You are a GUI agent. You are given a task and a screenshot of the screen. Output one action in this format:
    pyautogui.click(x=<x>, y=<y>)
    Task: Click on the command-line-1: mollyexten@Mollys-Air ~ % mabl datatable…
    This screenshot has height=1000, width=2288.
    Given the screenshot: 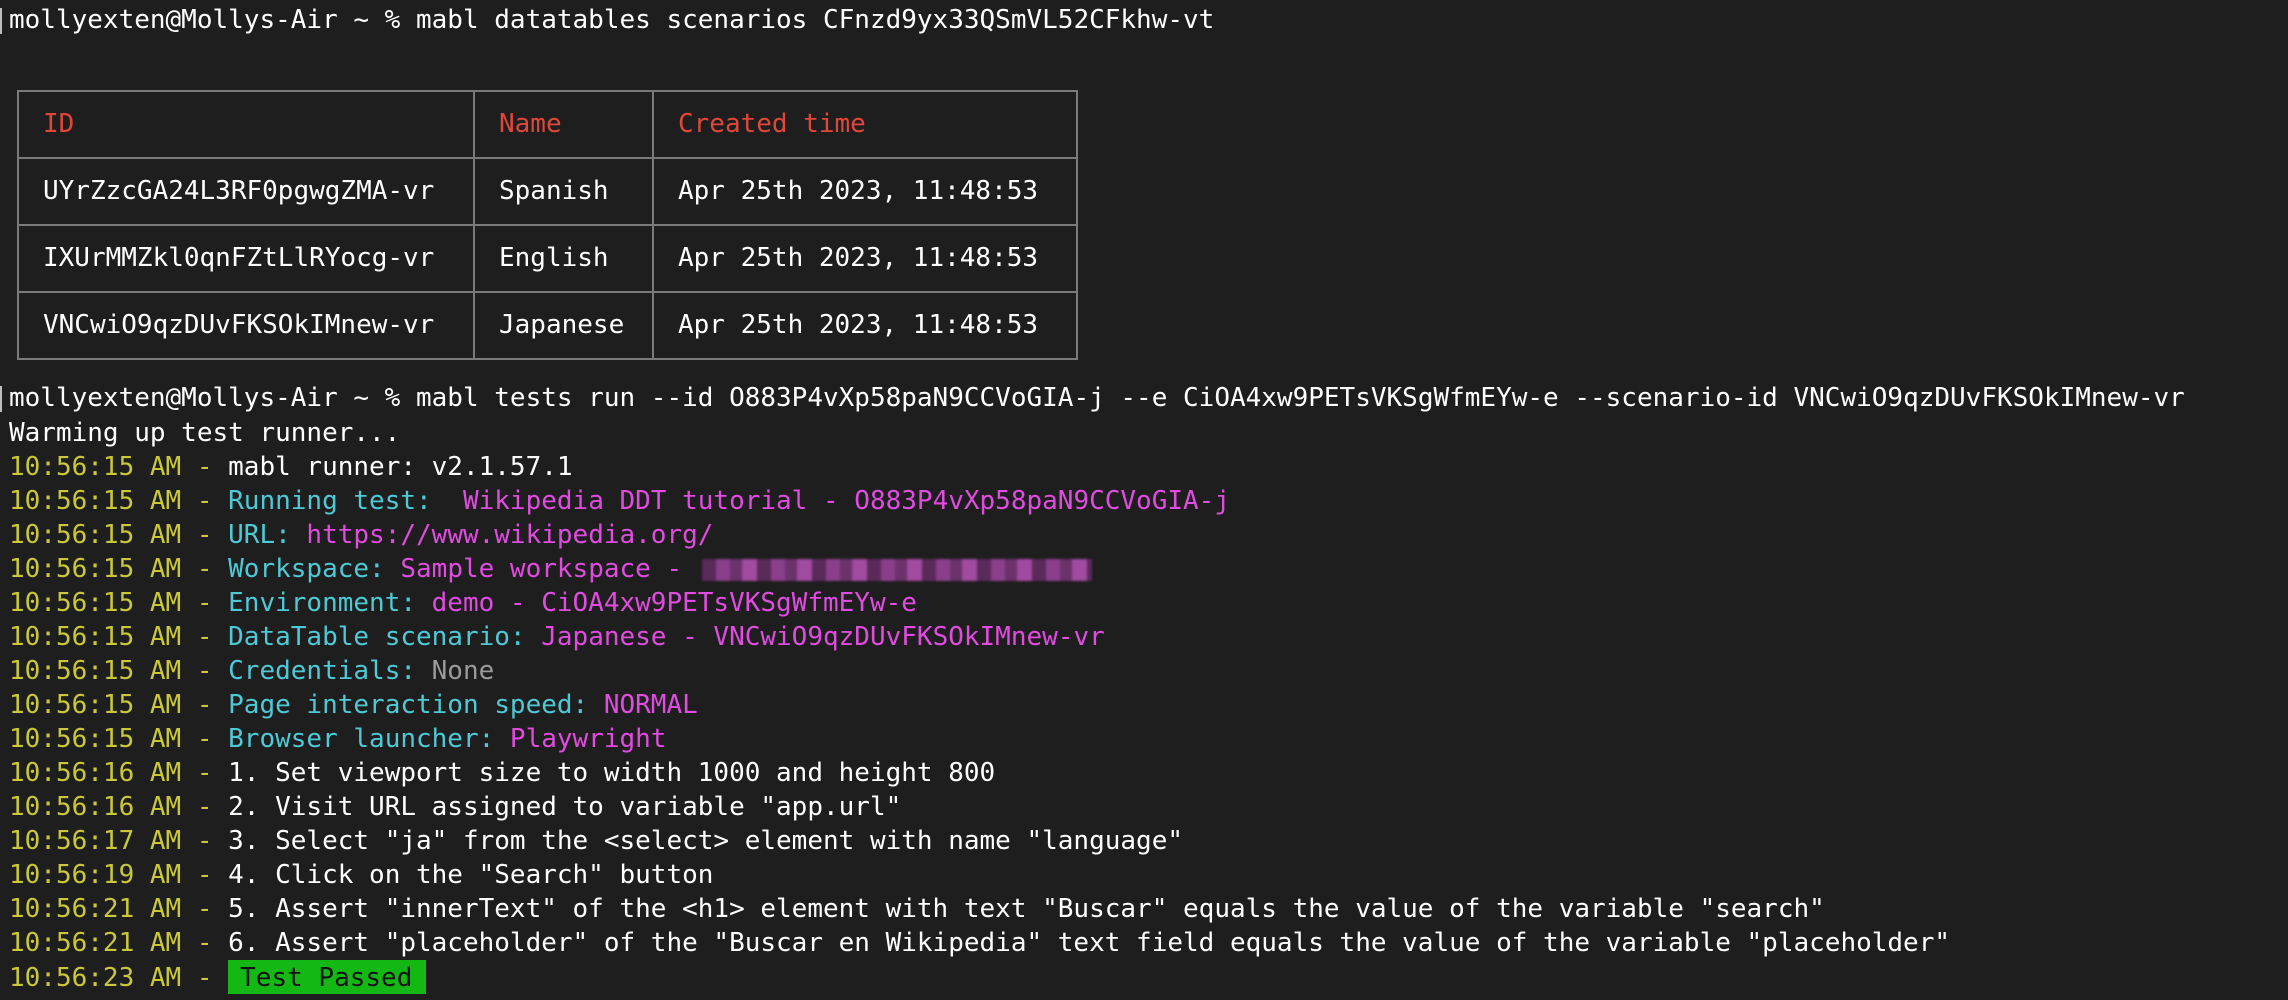 What is the action you would take?
    pyautogui.click(x=611, y=20)
    